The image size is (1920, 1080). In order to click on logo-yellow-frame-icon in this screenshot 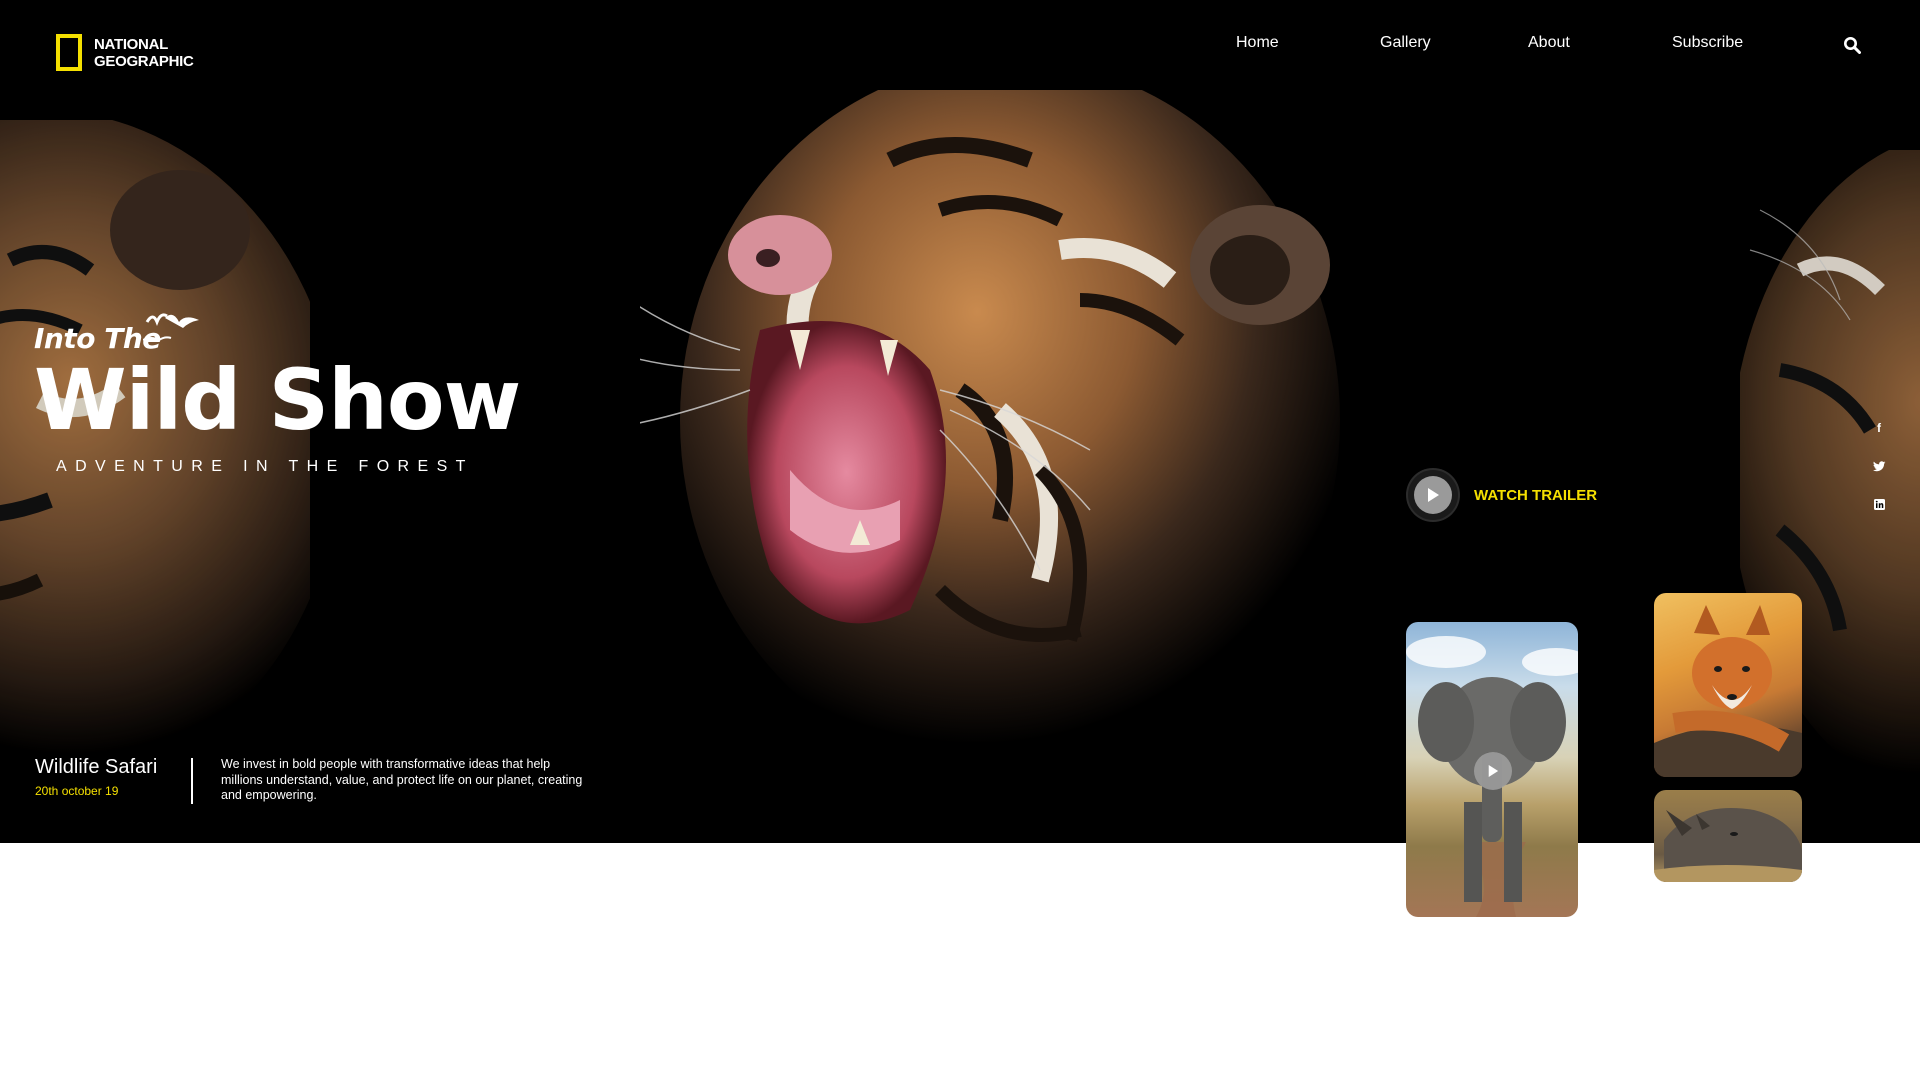, I will do `click(69, 52)`.